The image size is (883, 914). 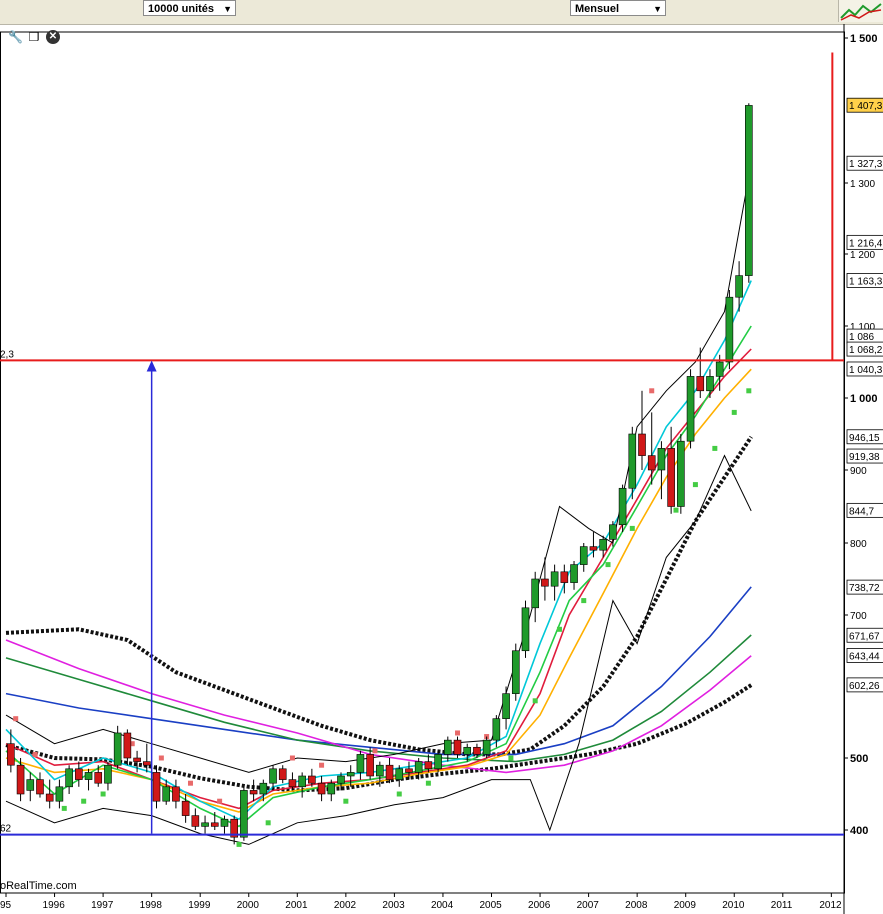 I want to click on mini-chart-icon, so click(x=861, y=12).